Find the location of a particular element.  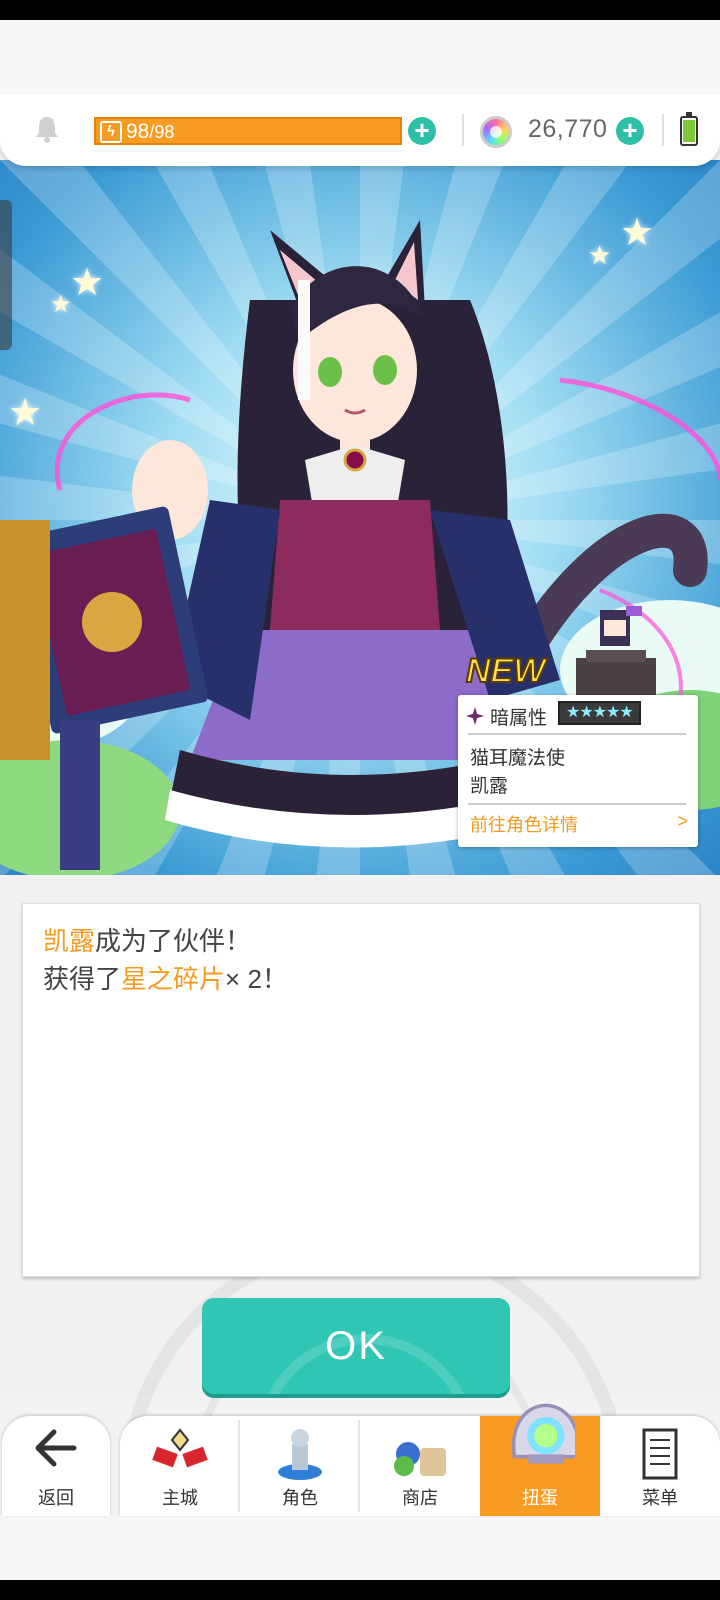

resource-bar: ϟ 98/98 + 26,770 + is located at coordinates (360, 130).